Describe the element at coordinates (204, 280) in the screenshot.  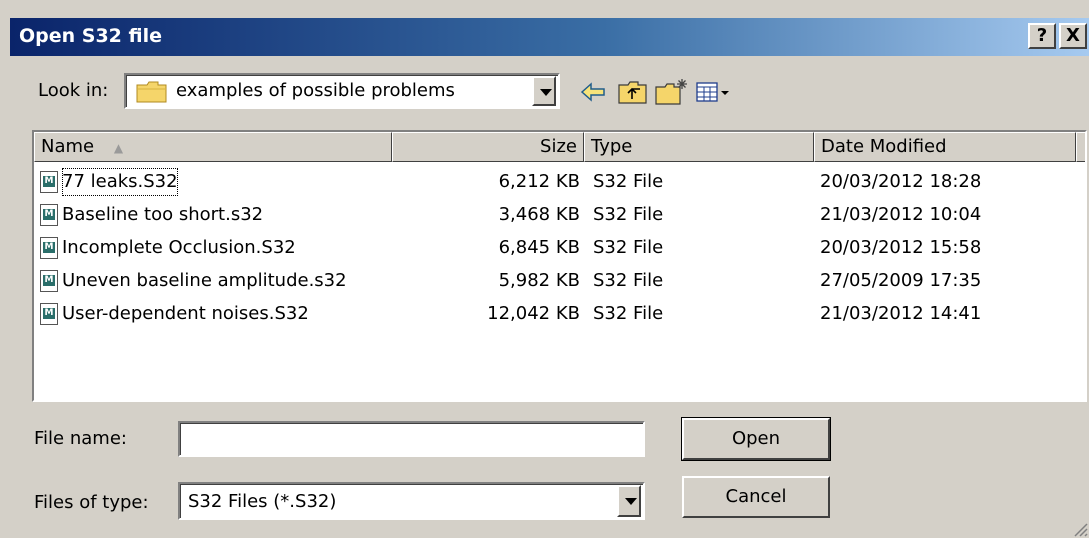
I see `file-name: Uneven baseline amplitude.s32` at that location.